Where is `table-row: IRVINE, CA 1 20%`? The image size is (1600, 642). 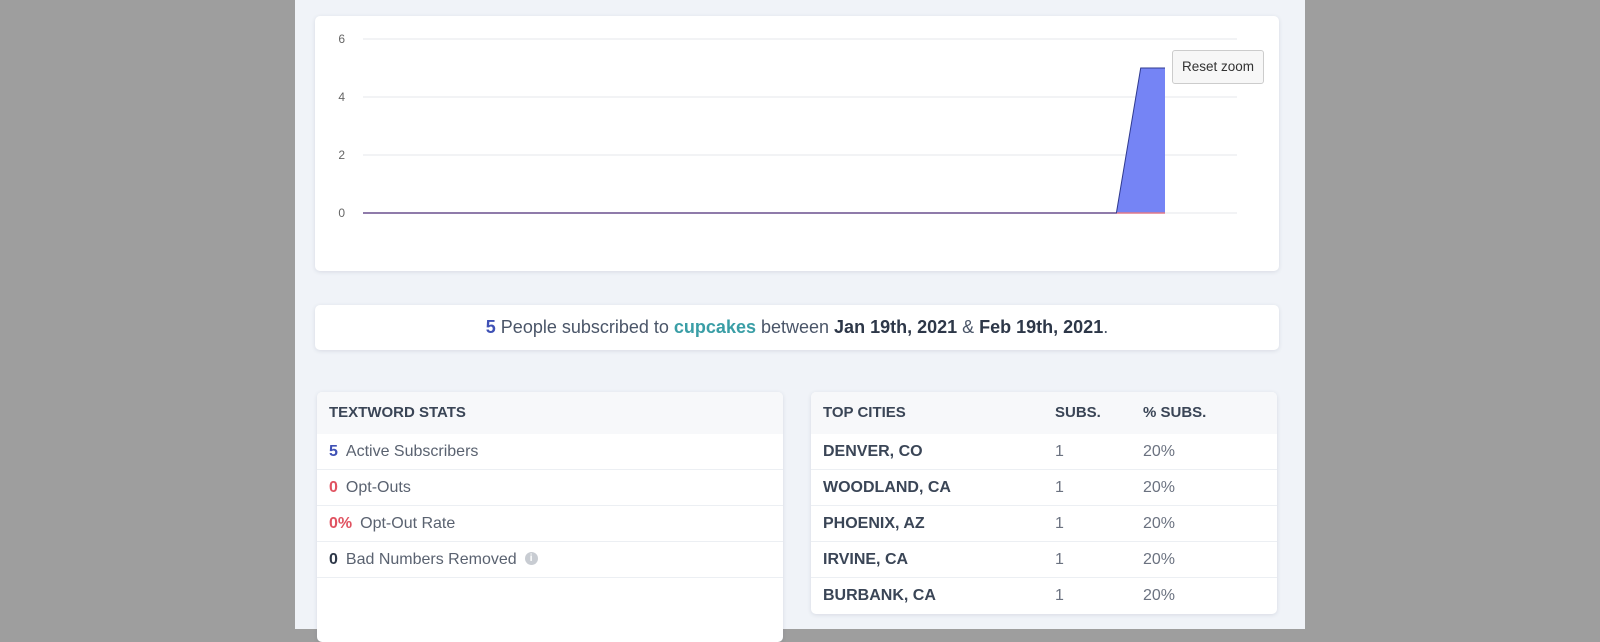 table-row: IRVINE, CA 1 20% is located at coordinates (1044, 560).